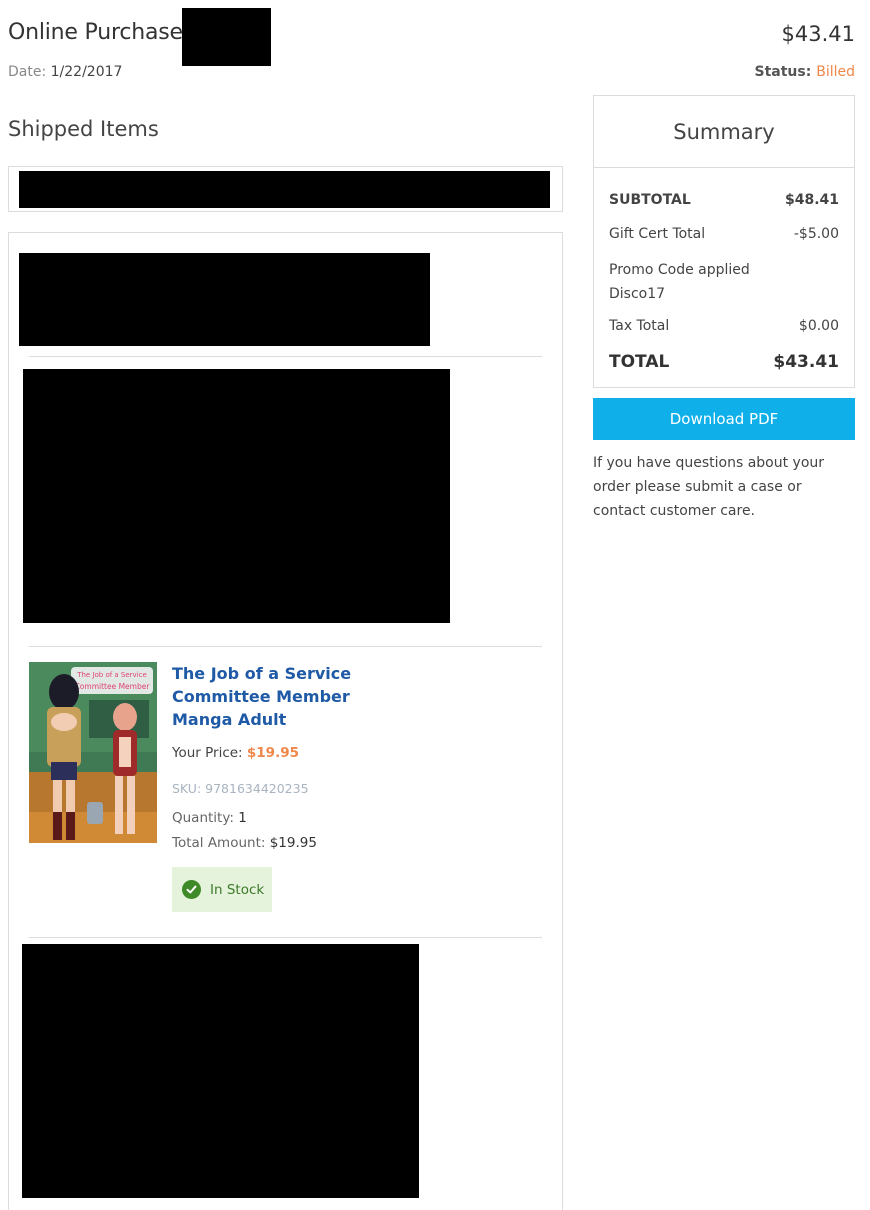 This screenshot has height=1210, width=870. I want to click on summary-title: Summary, so click(724, 132).